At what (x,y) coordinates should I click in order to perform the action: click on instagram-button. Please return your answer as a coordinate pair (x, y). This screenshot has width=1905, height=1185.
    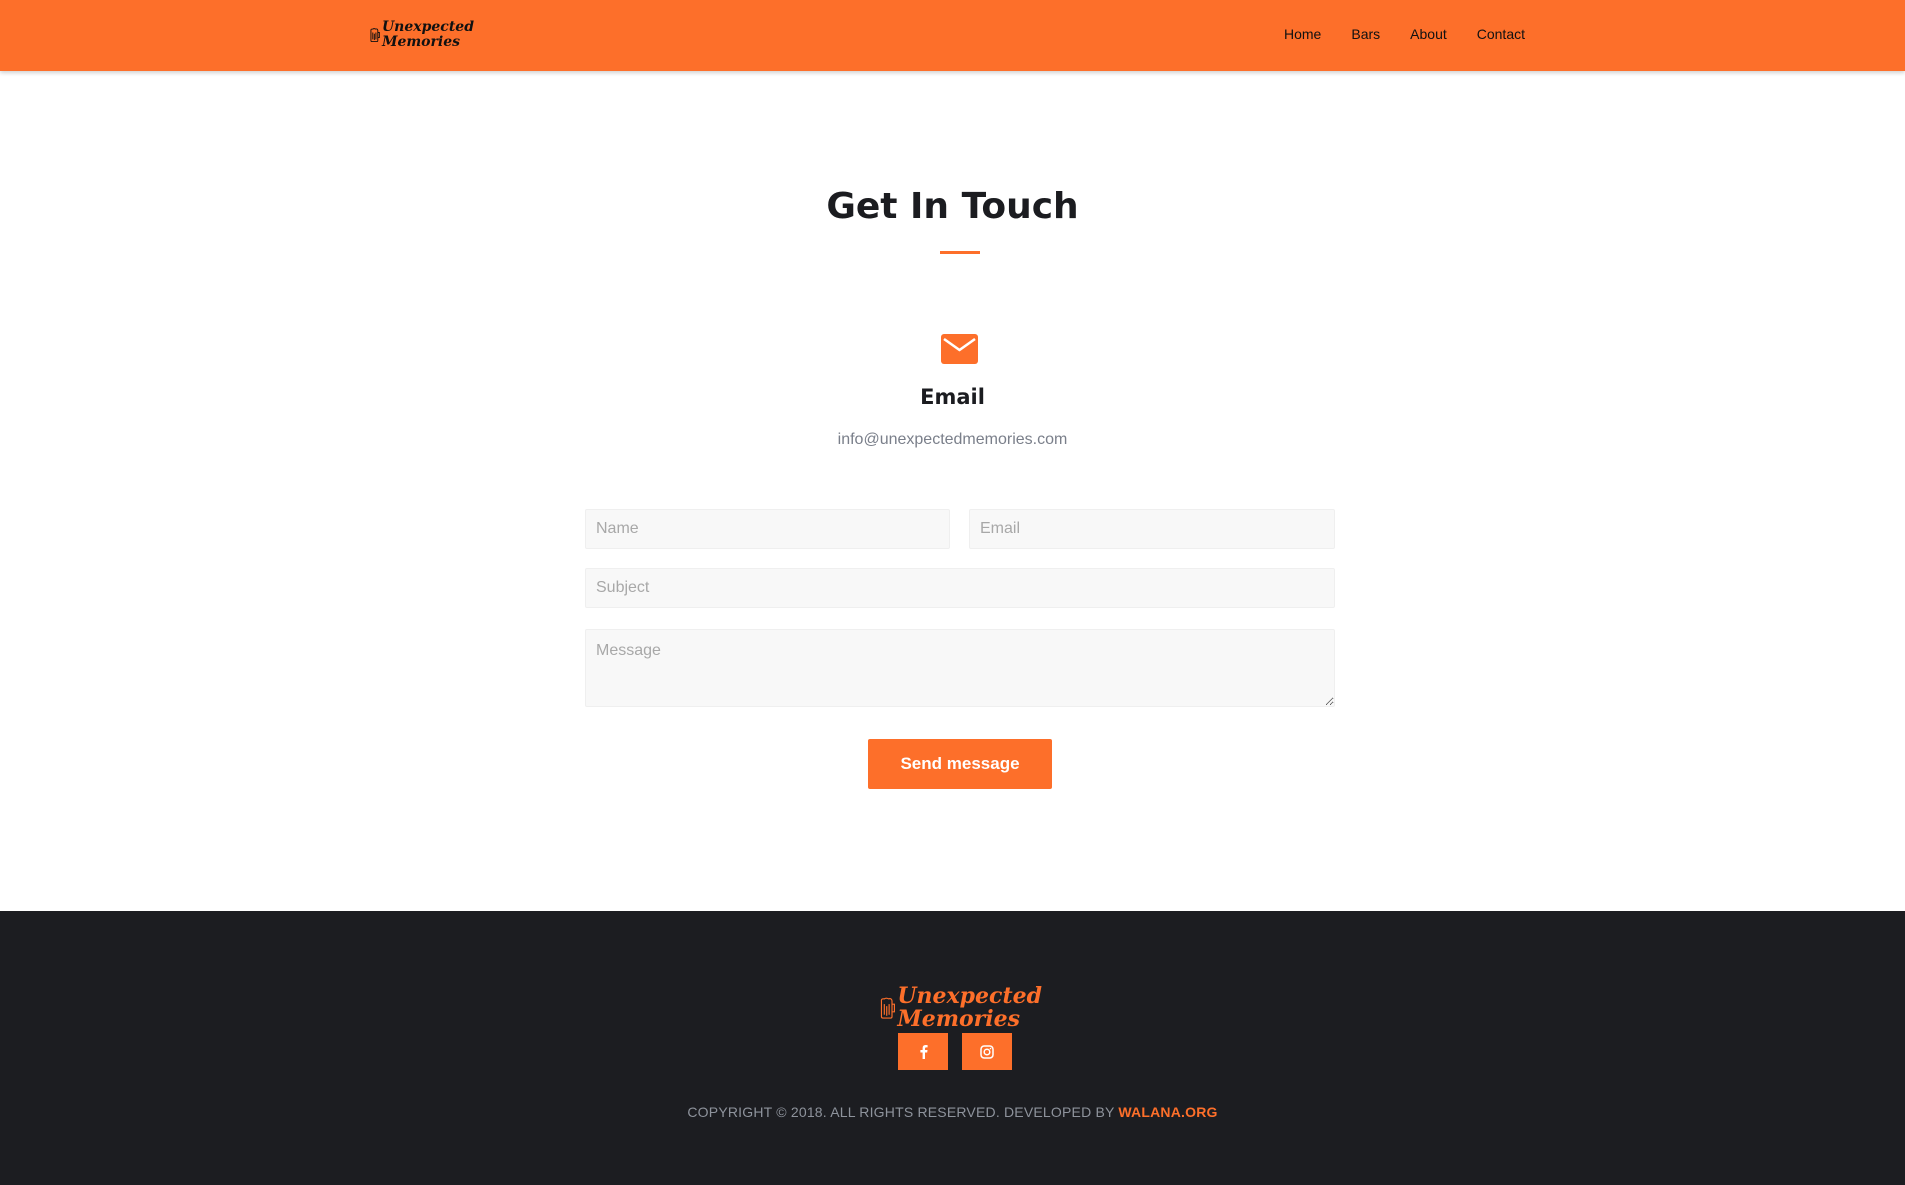
    Looking at the image, I should click on (987, 1051).